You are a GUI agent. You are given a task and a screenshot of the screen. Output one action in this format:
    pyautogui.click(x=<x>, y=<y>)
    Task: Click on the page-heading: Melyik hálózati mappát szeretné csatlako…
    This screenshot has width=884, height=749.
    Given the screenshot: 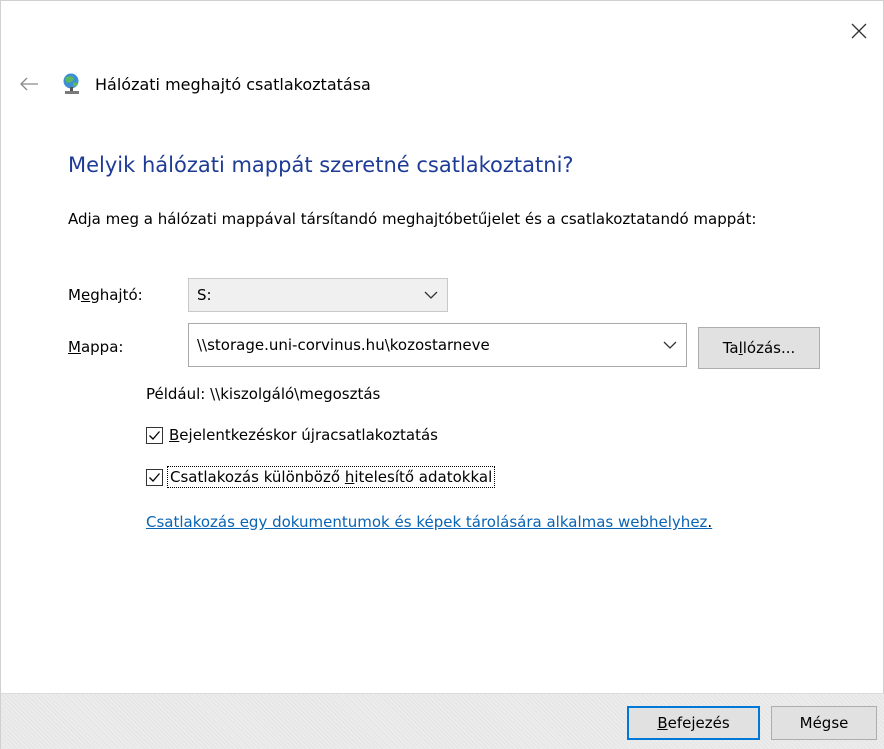 What is the action you would take?
    pyautogui.click(x=321, y=165)
    